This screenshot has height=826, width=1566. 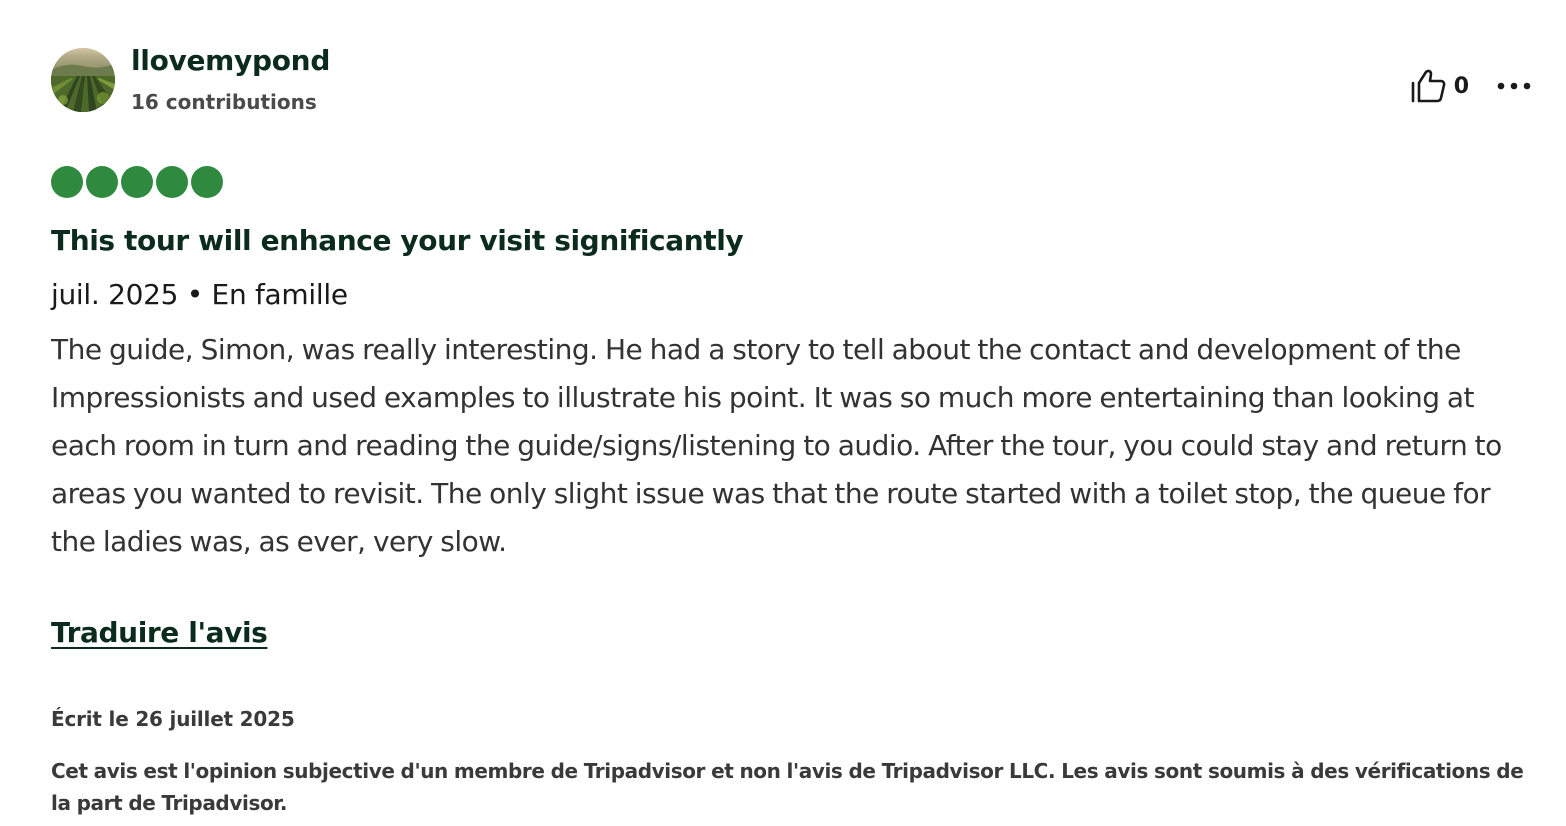 I want to click on user-contributions: 16 contributions, so click(x=224, y=102).